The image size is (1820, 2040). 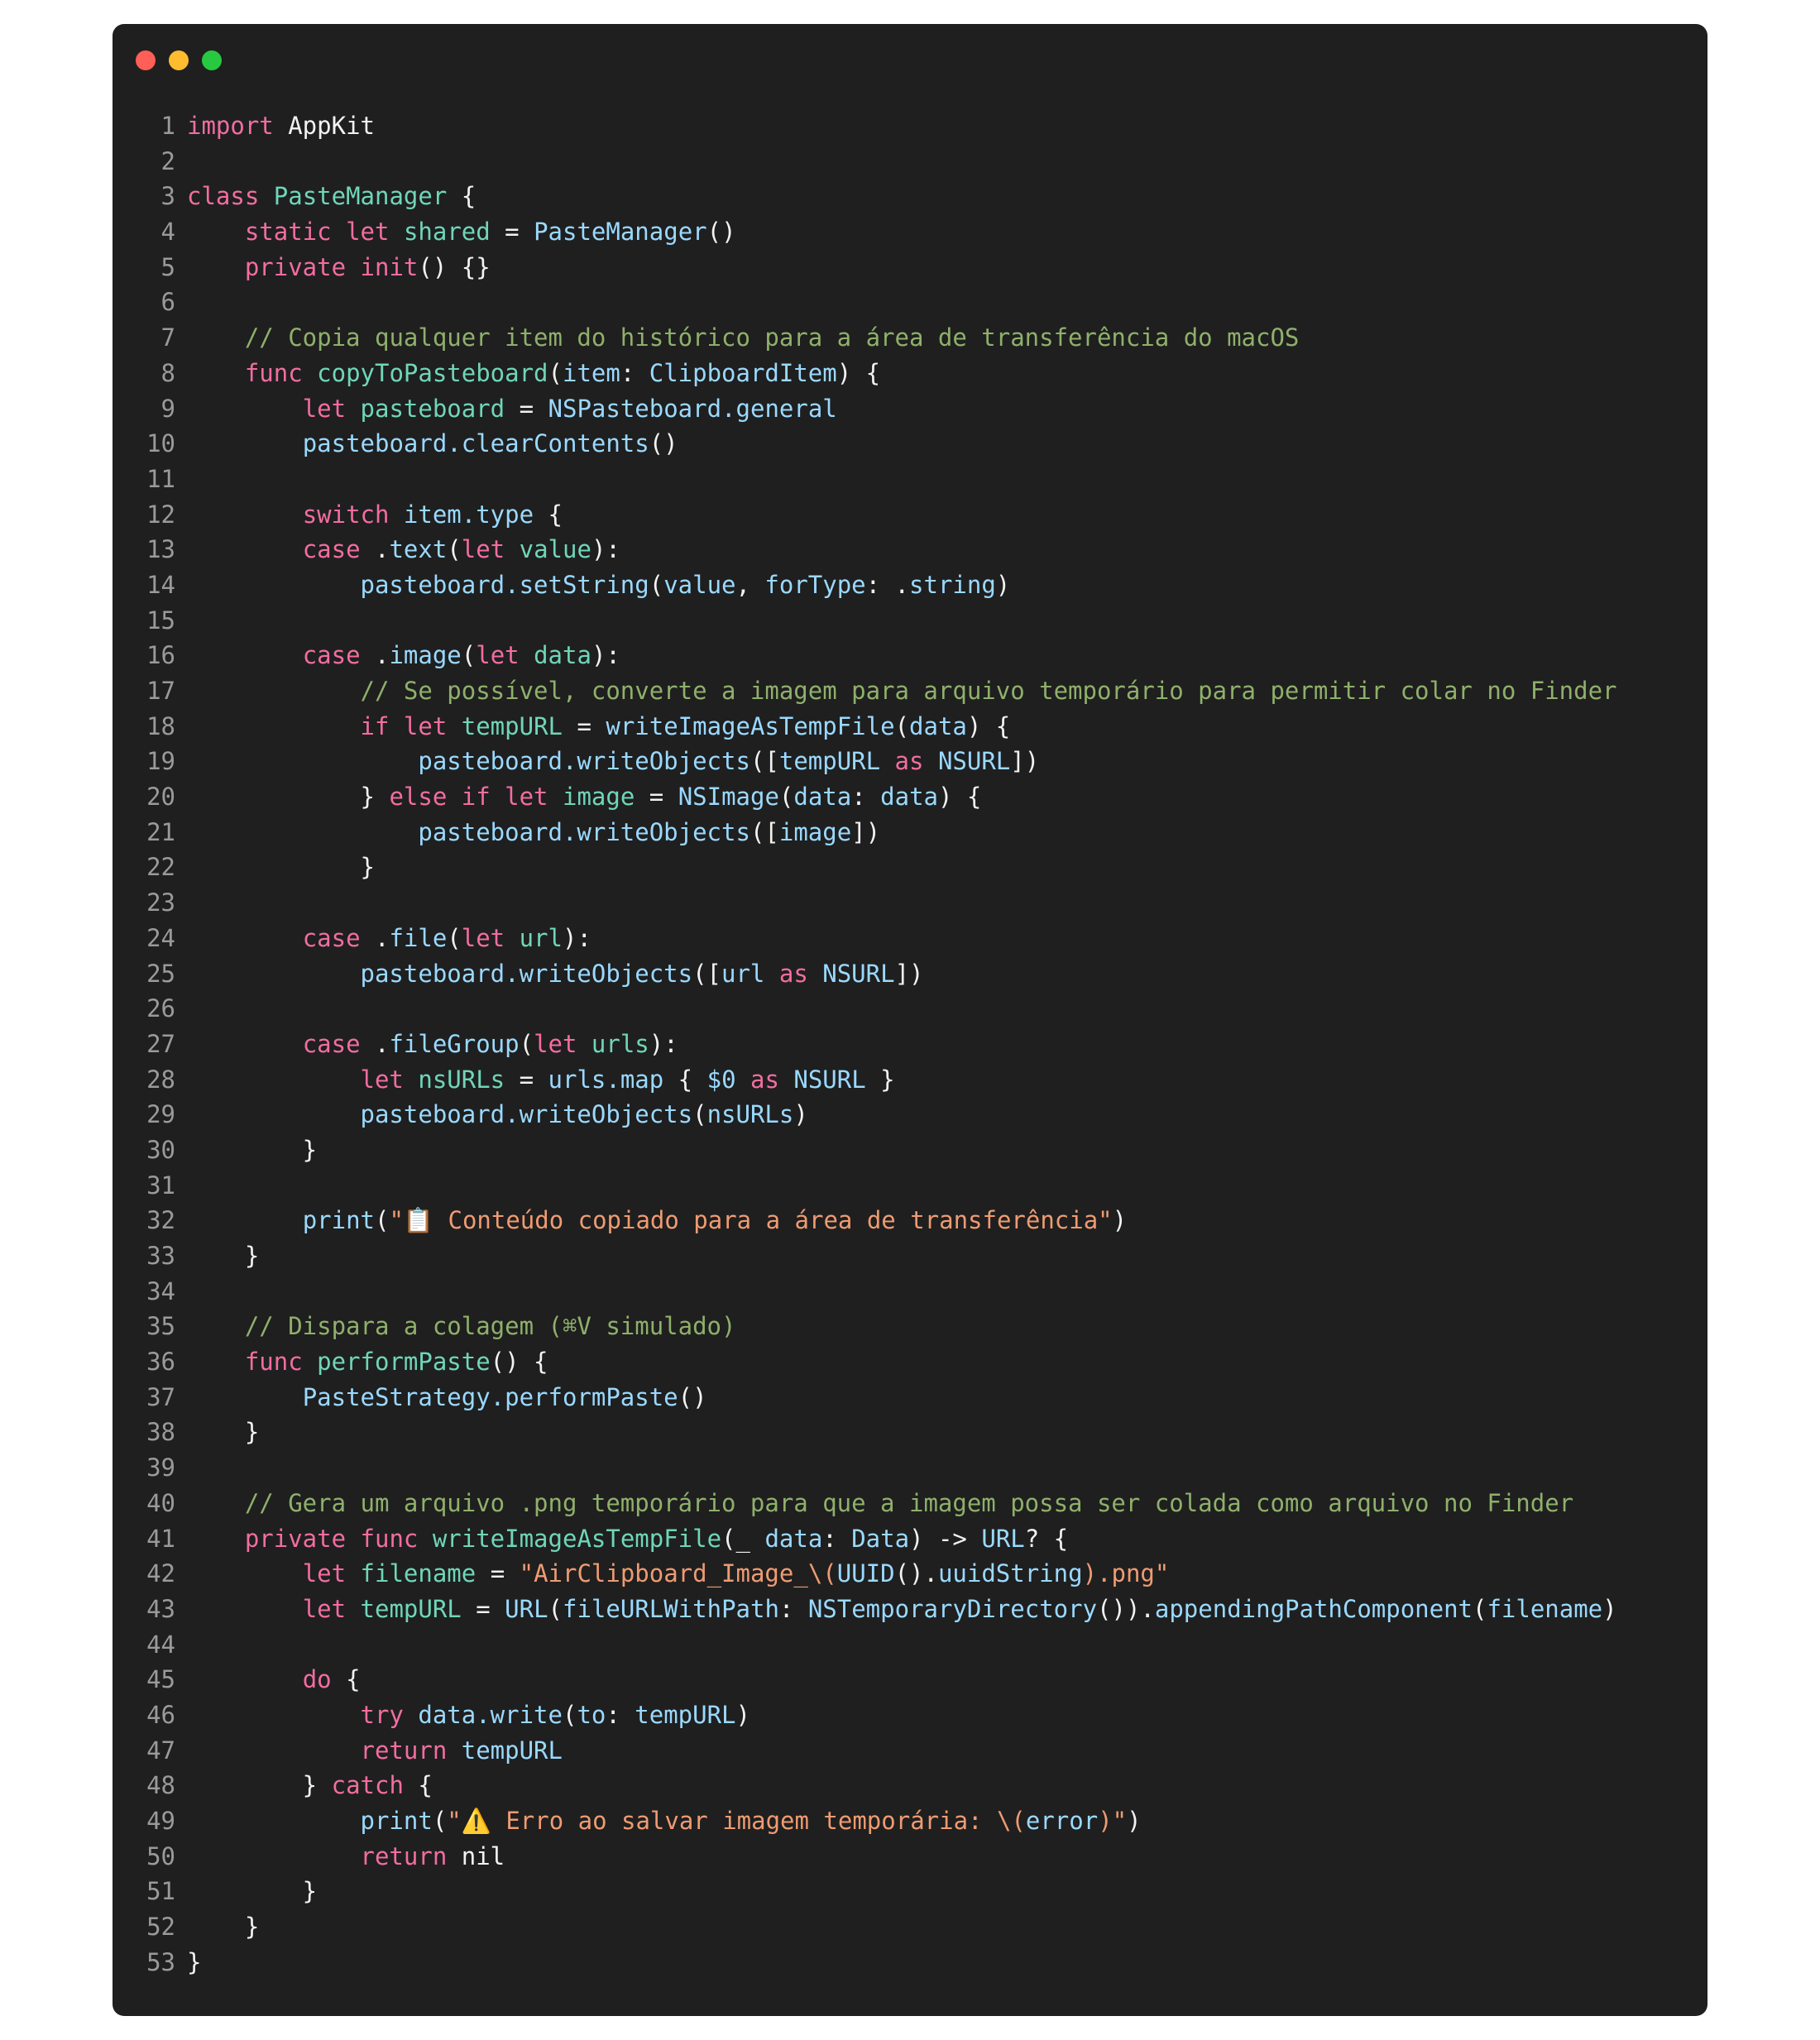 What do you see at coordinates (526, 1114) in the screenshot?
I see `code-token: pasteboard.writeObjects` at bounding box center [526, 1114].